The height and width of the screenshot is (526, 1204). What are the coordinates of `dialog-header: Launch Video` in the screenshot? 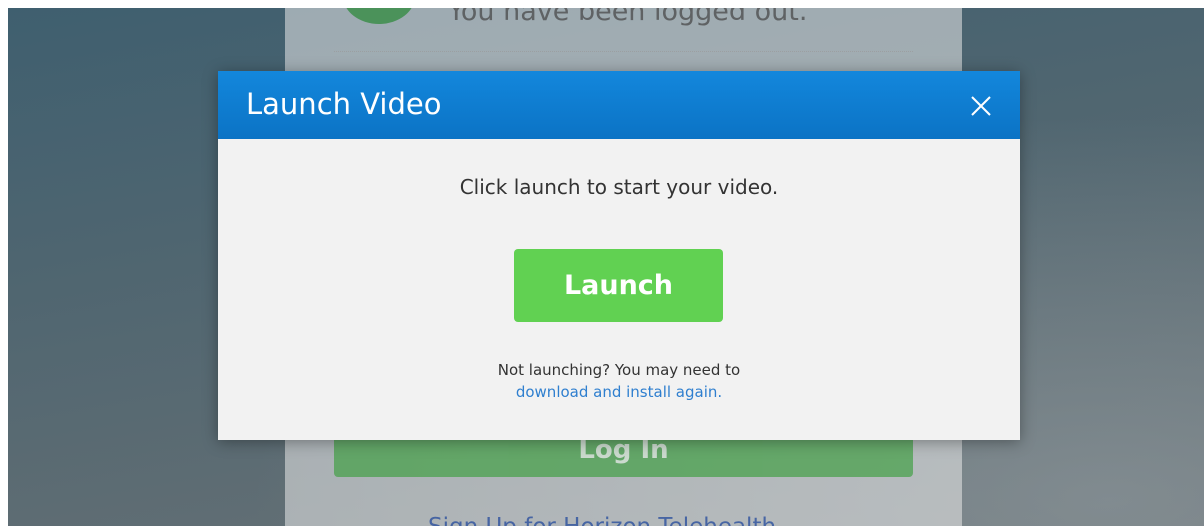 It's located at (619, 105).